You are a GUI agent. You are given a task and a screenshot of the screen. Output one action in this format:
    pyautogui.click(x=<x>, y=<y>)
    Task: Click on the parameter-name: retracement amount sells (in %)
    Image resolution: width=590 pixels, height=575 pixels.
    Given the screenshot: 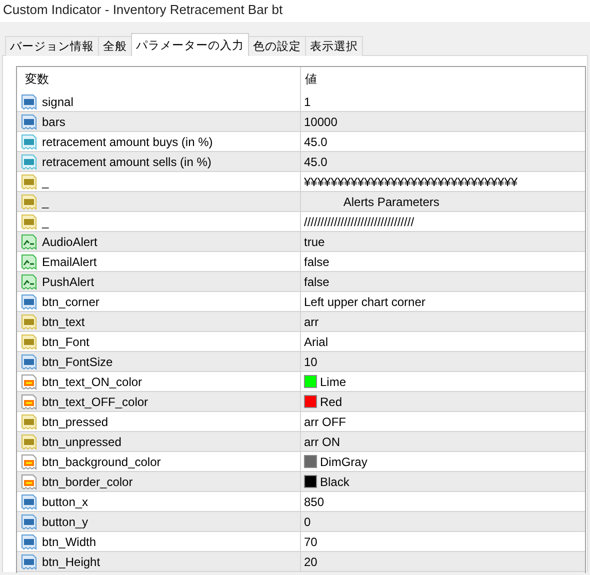 What is the action you would take?
    pyautogui.click(x=127, y=161)
    